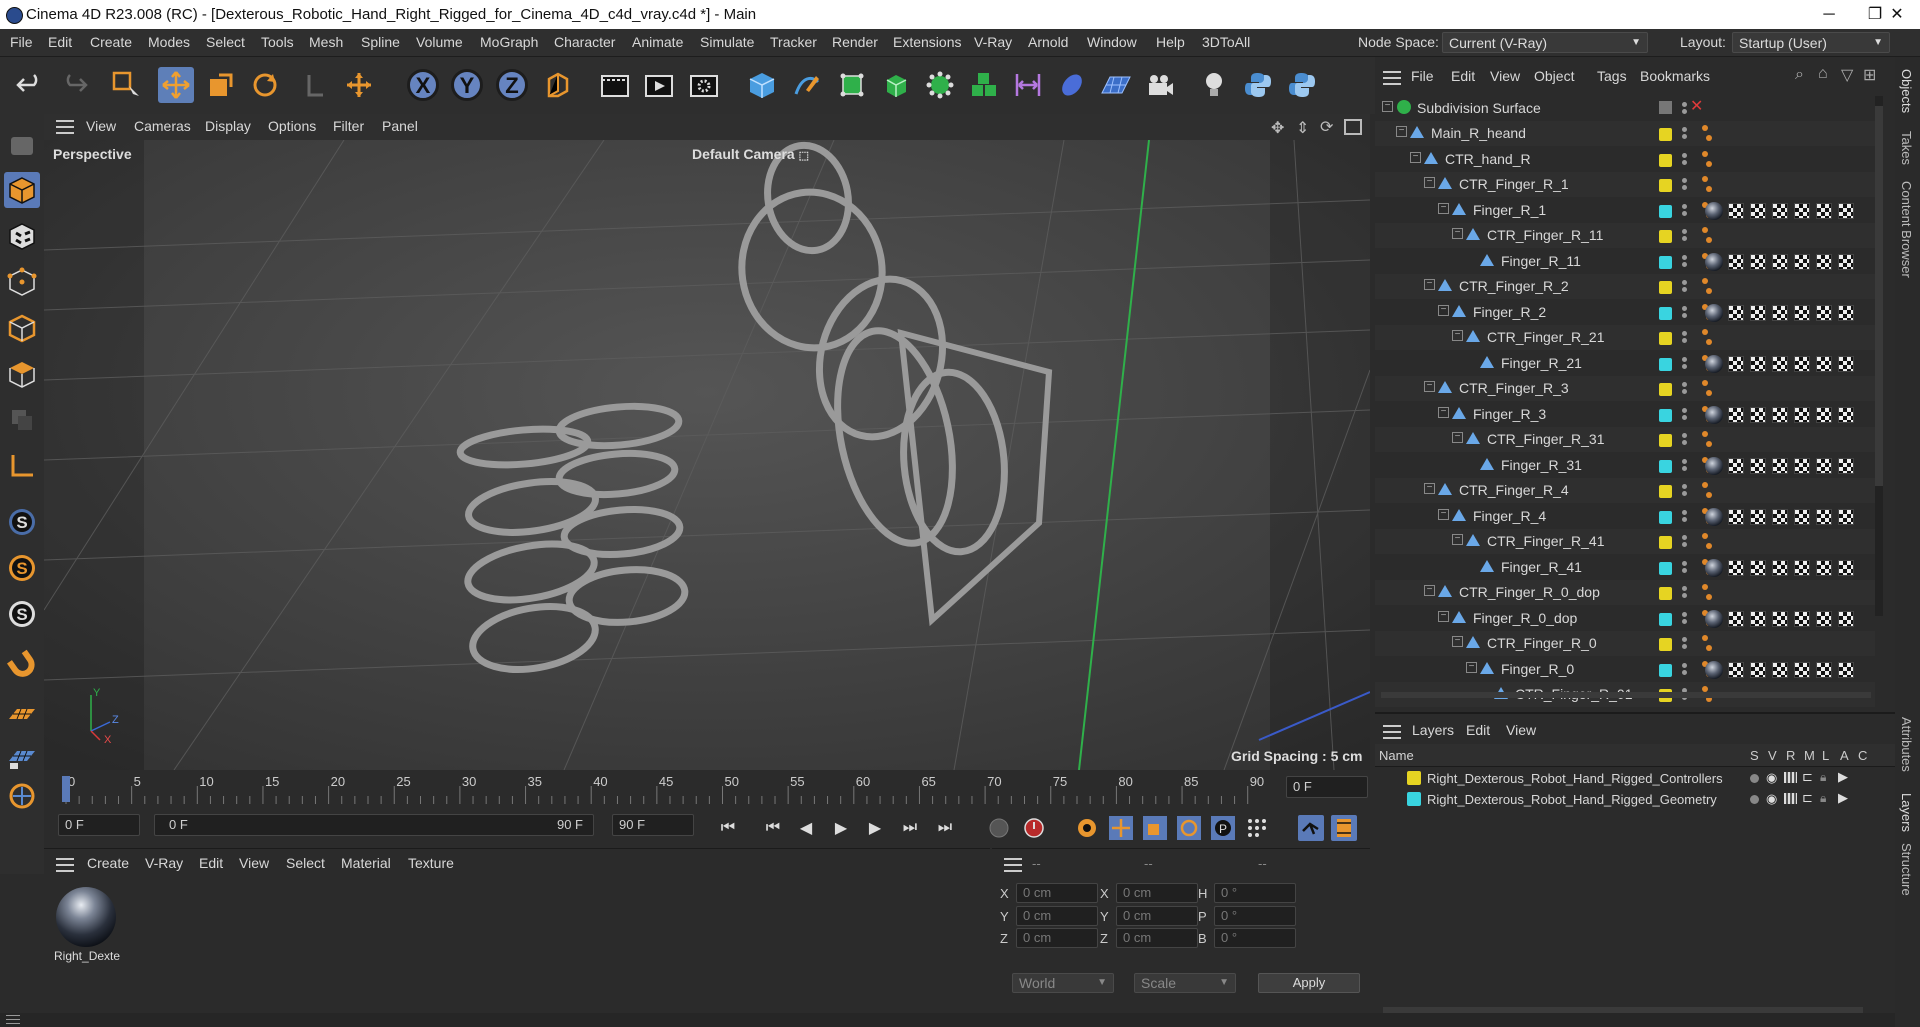 The width and height of the screenshot is (1920, 1027). I want to click on object-row: Finger_R_21, so click(1625, 363).